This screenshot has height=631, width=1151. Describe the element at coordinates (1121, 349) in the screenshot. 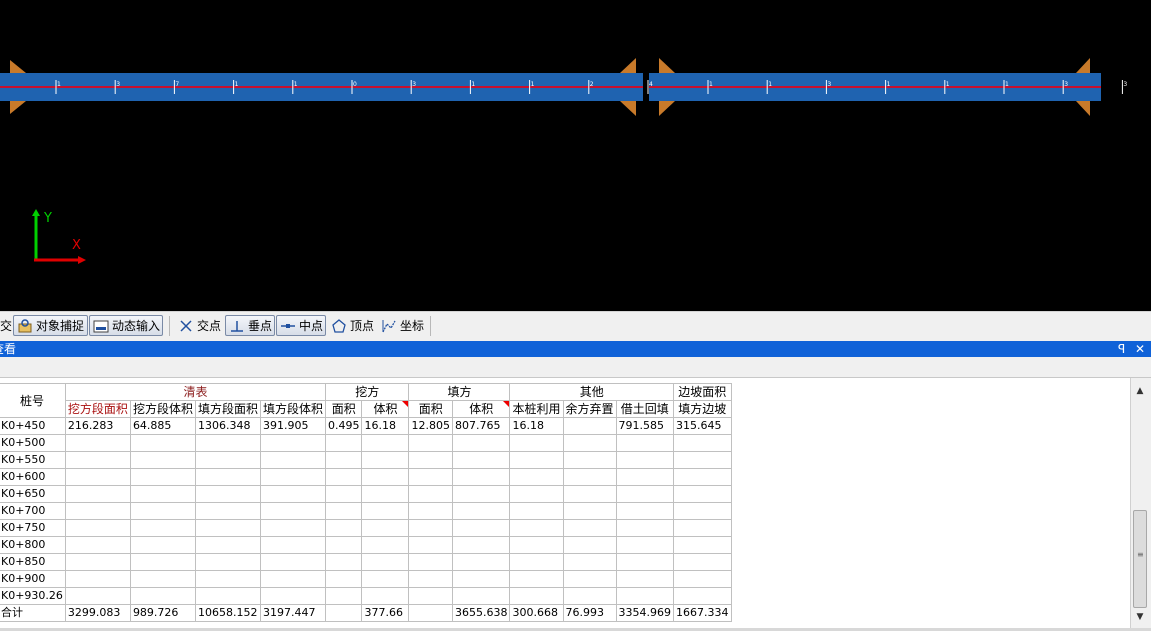

I see `pin-icon: ꟼ` at that location.